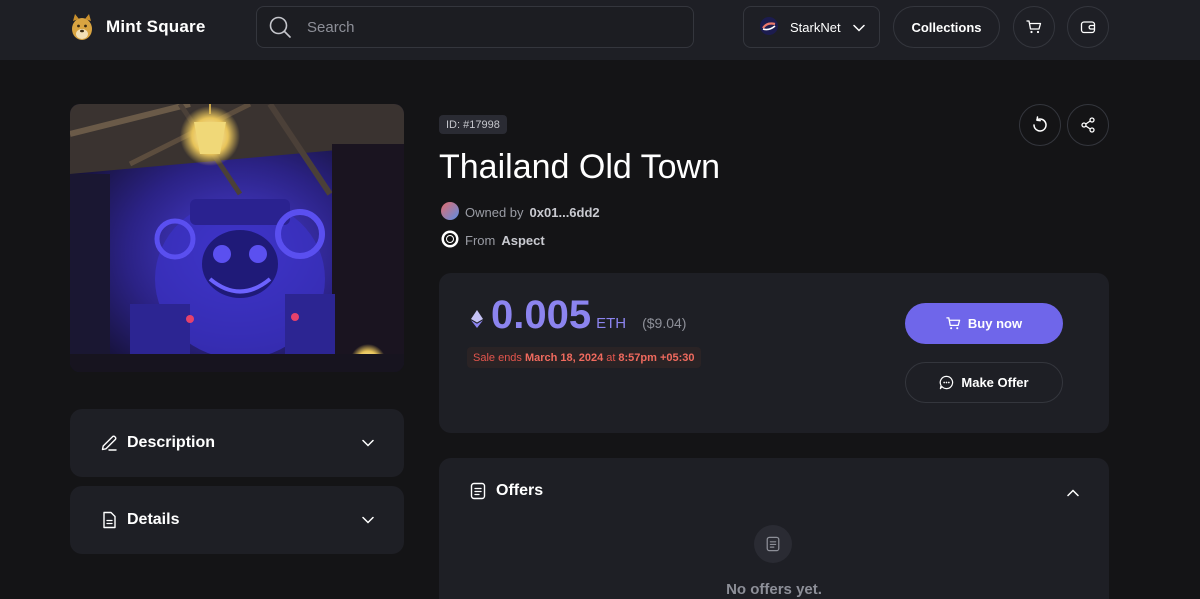  What do you see at coordinates (480, 240) in the screenshot?
I see `from-label: From` at bounding box center [480, 240].